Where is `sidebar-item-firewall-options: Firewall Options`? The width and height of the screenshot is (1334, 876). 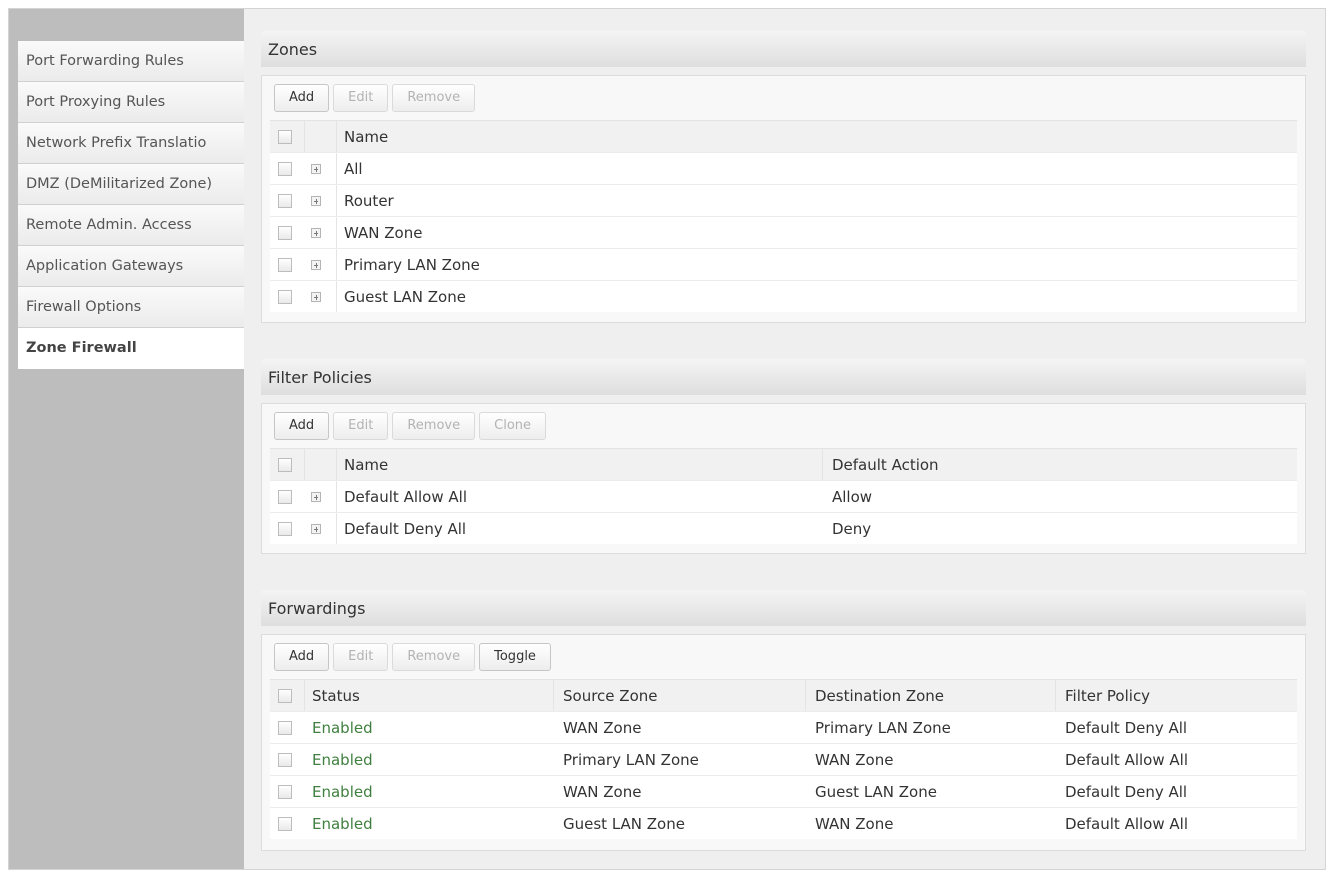
sidebar-item-firewall-options: Firewall Options is located at coordinates (131, 307).